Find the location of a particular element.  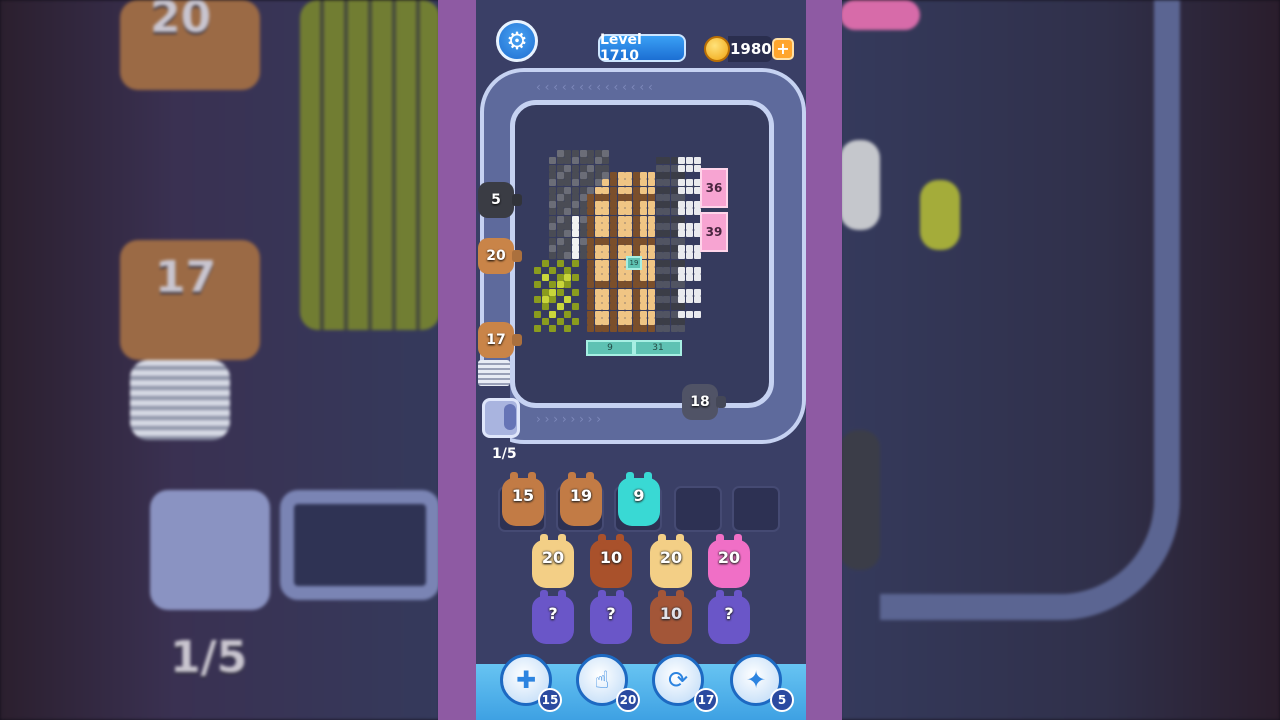

belt-shooter: 5 is located at coordinates (496, 200).